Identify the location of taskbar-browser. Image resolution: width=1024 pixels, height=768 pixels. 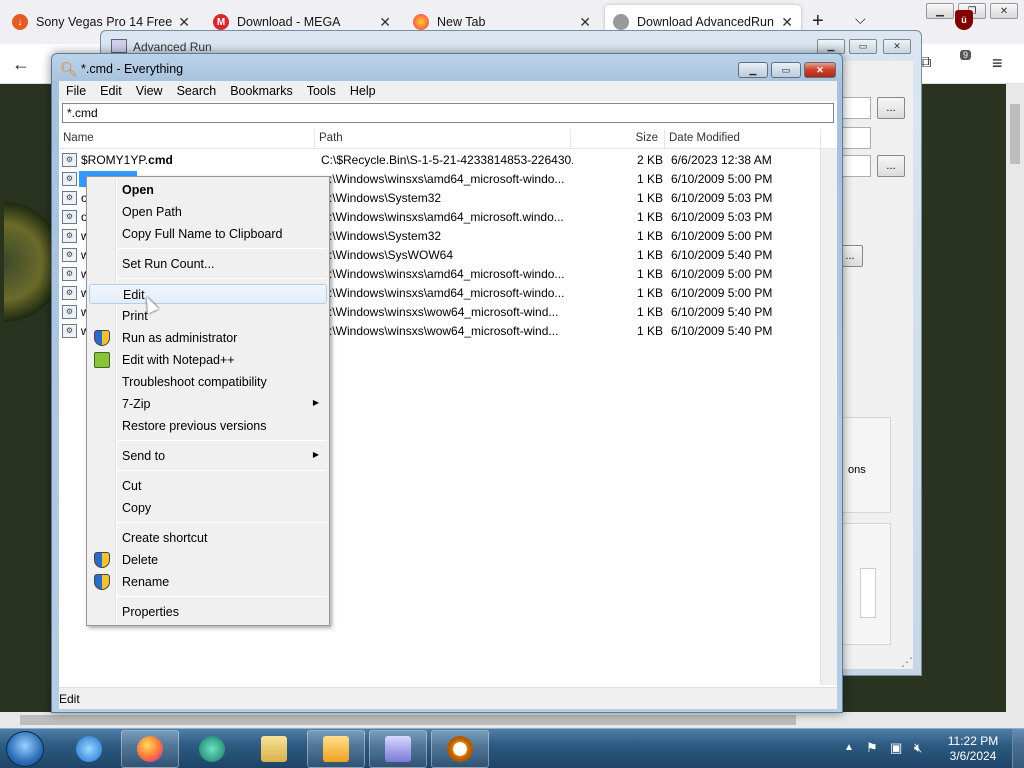
(212, 749).